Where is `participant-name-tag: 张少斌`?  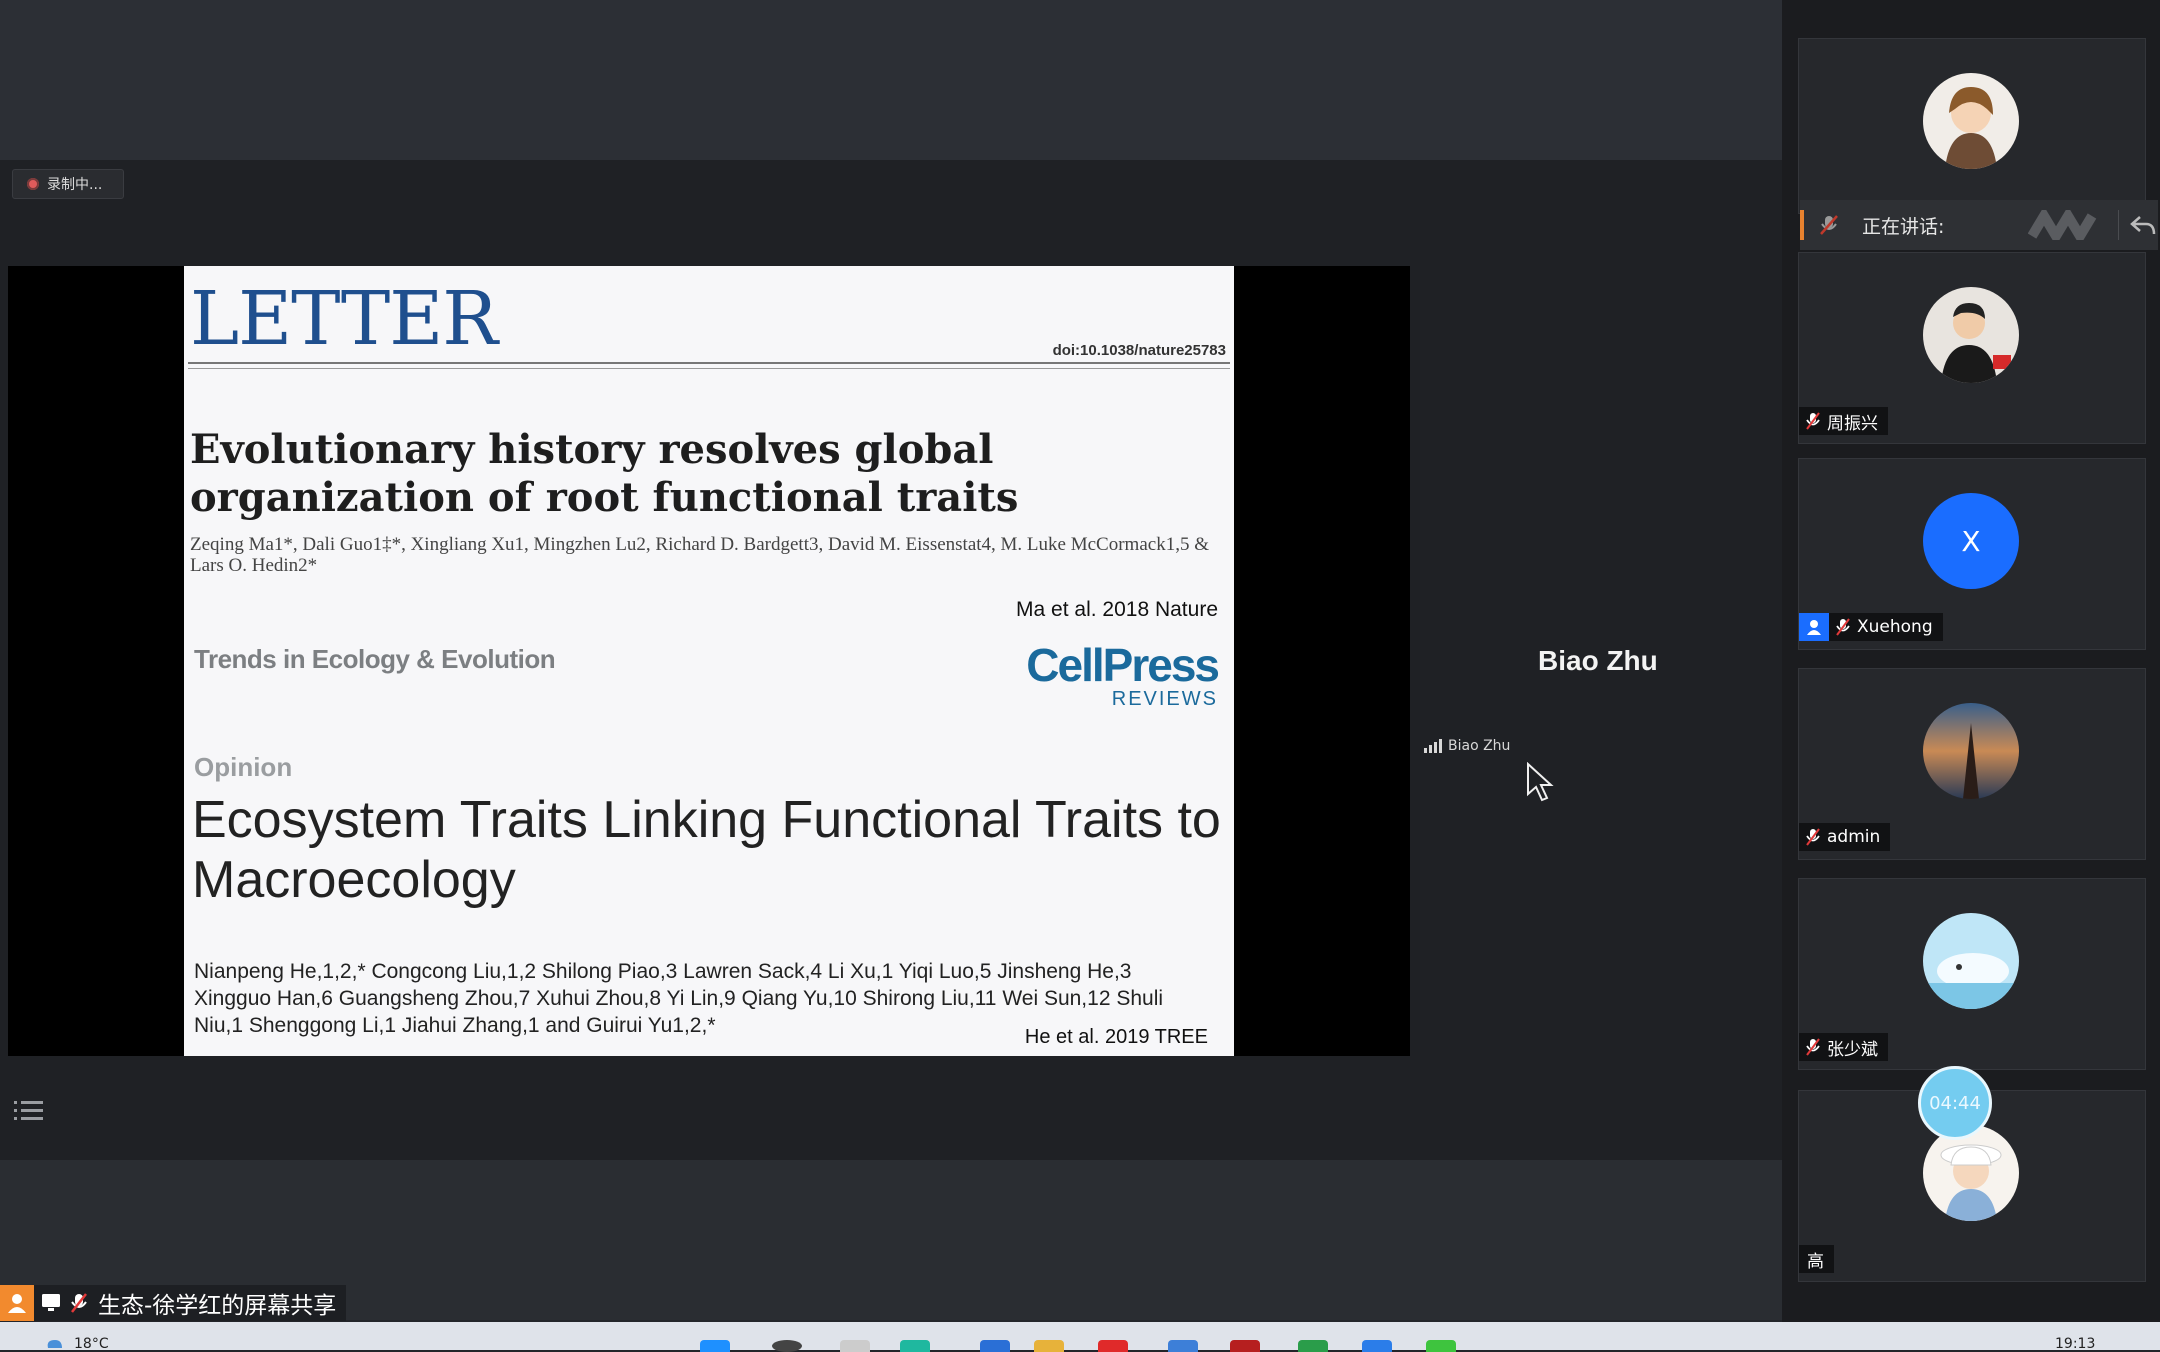 participant-name-tag: 张少斌 is located at coordinates (1843, 1047).